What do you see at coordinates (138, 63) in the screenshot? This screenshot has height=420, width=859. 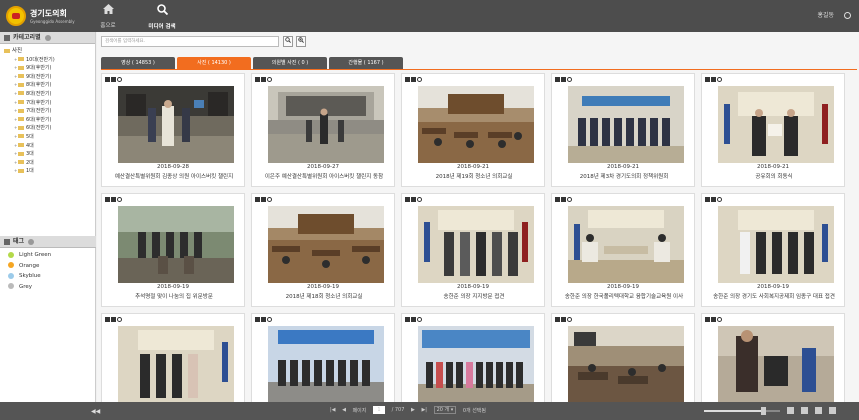 I see `tab-video: 영상 ( 14853 )` at bounding box center [138, 63].